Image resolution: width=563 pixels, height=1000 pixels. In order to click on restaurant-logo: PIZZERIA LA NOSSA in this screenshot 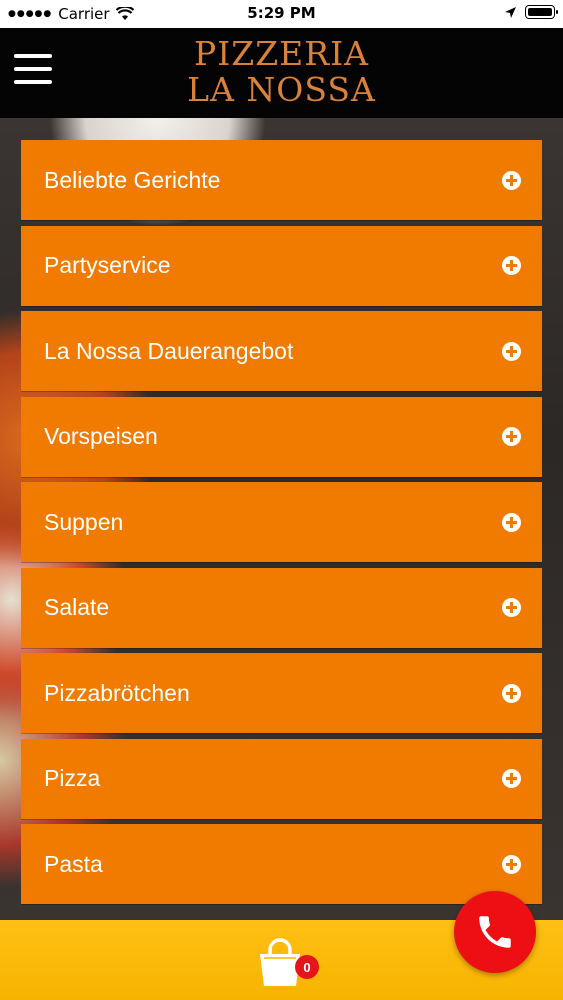, I will do `click(281, 72)`.